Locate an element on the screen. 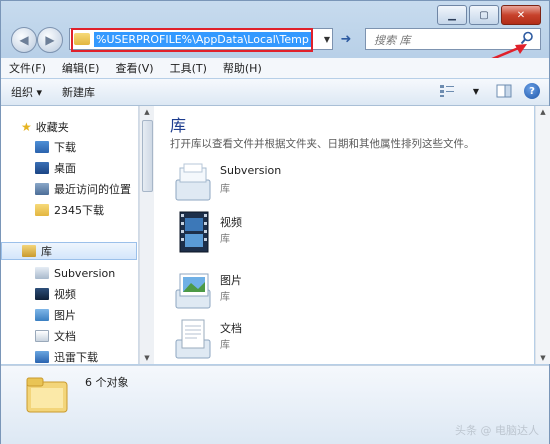  help-icon: ? is located at coordinates (532, 91).